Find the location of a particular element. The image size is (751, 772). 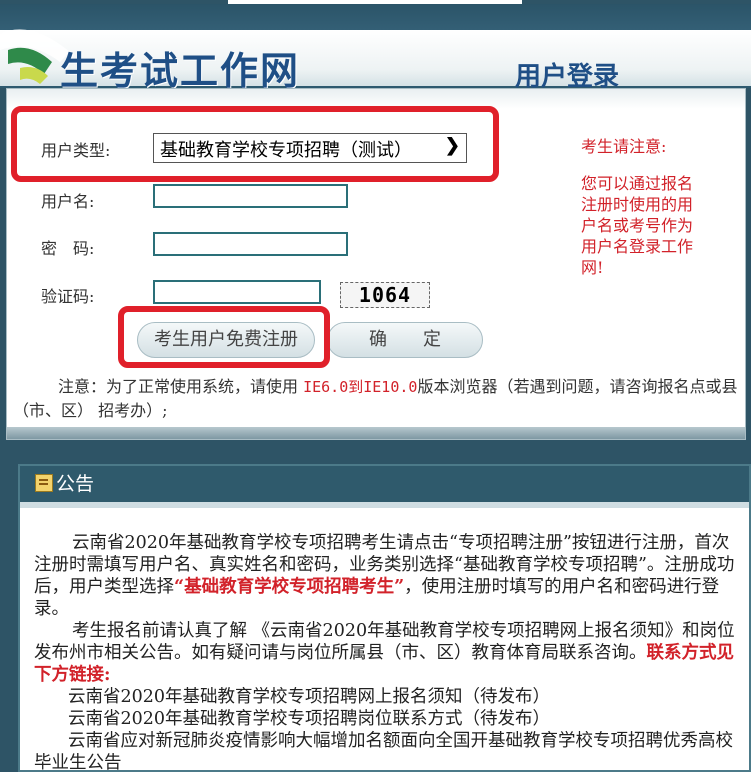

notice-title: 考生请注意: is located at coordinates (624, 146).